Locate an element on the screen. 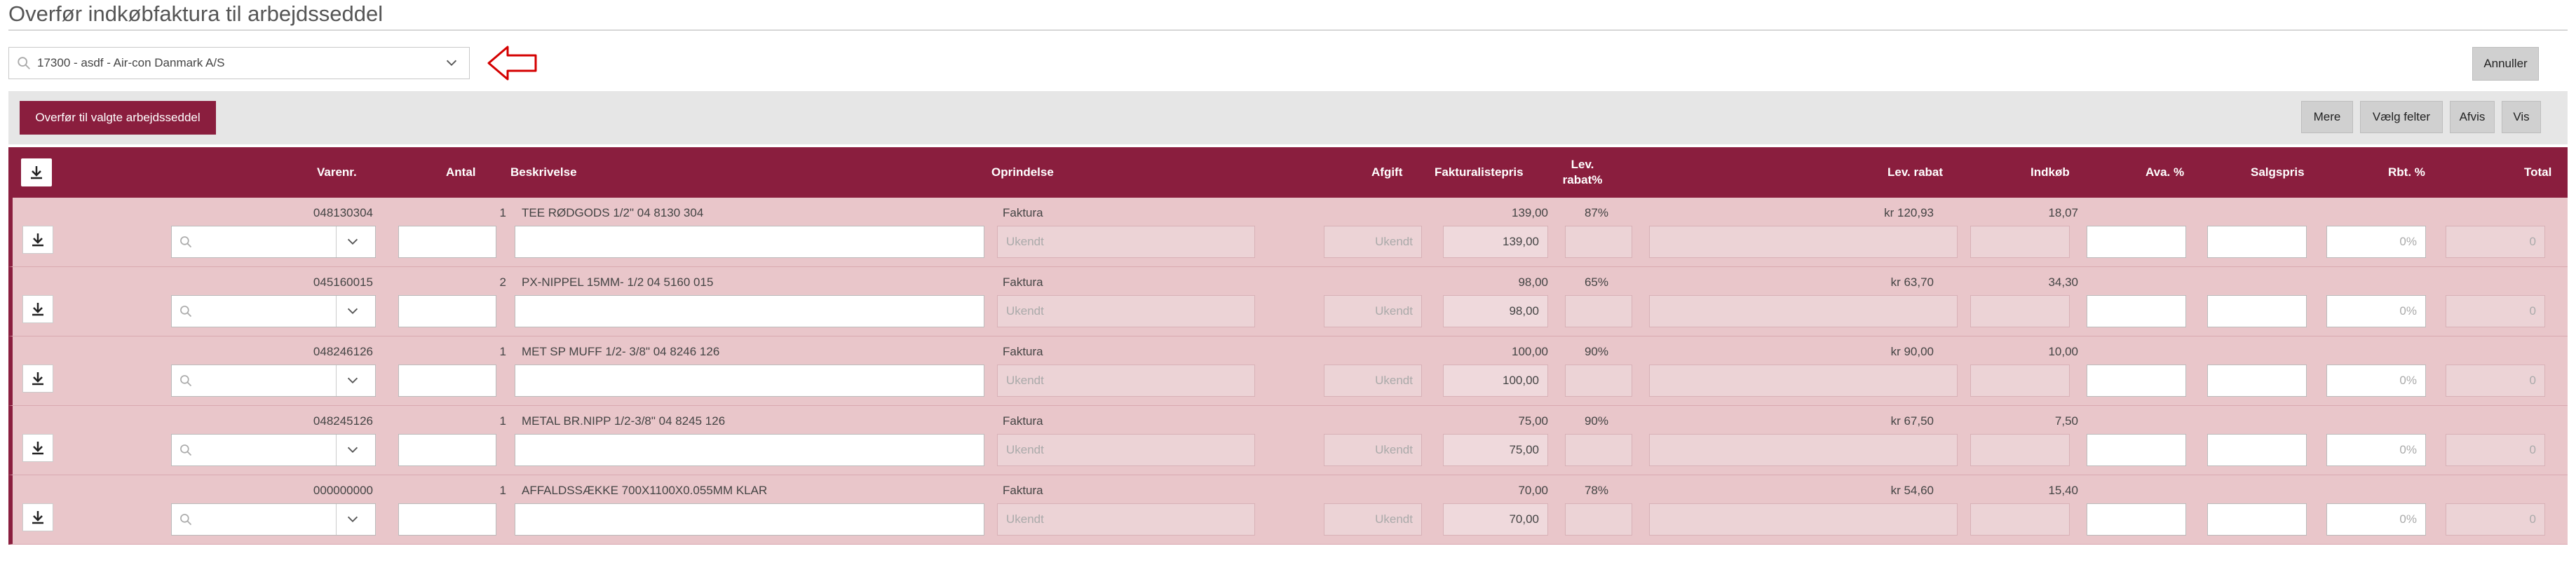 This screenshot has height=565, width=2576. row-lev-rabat: kr 90,00 is located at coordinates (1912, 351).